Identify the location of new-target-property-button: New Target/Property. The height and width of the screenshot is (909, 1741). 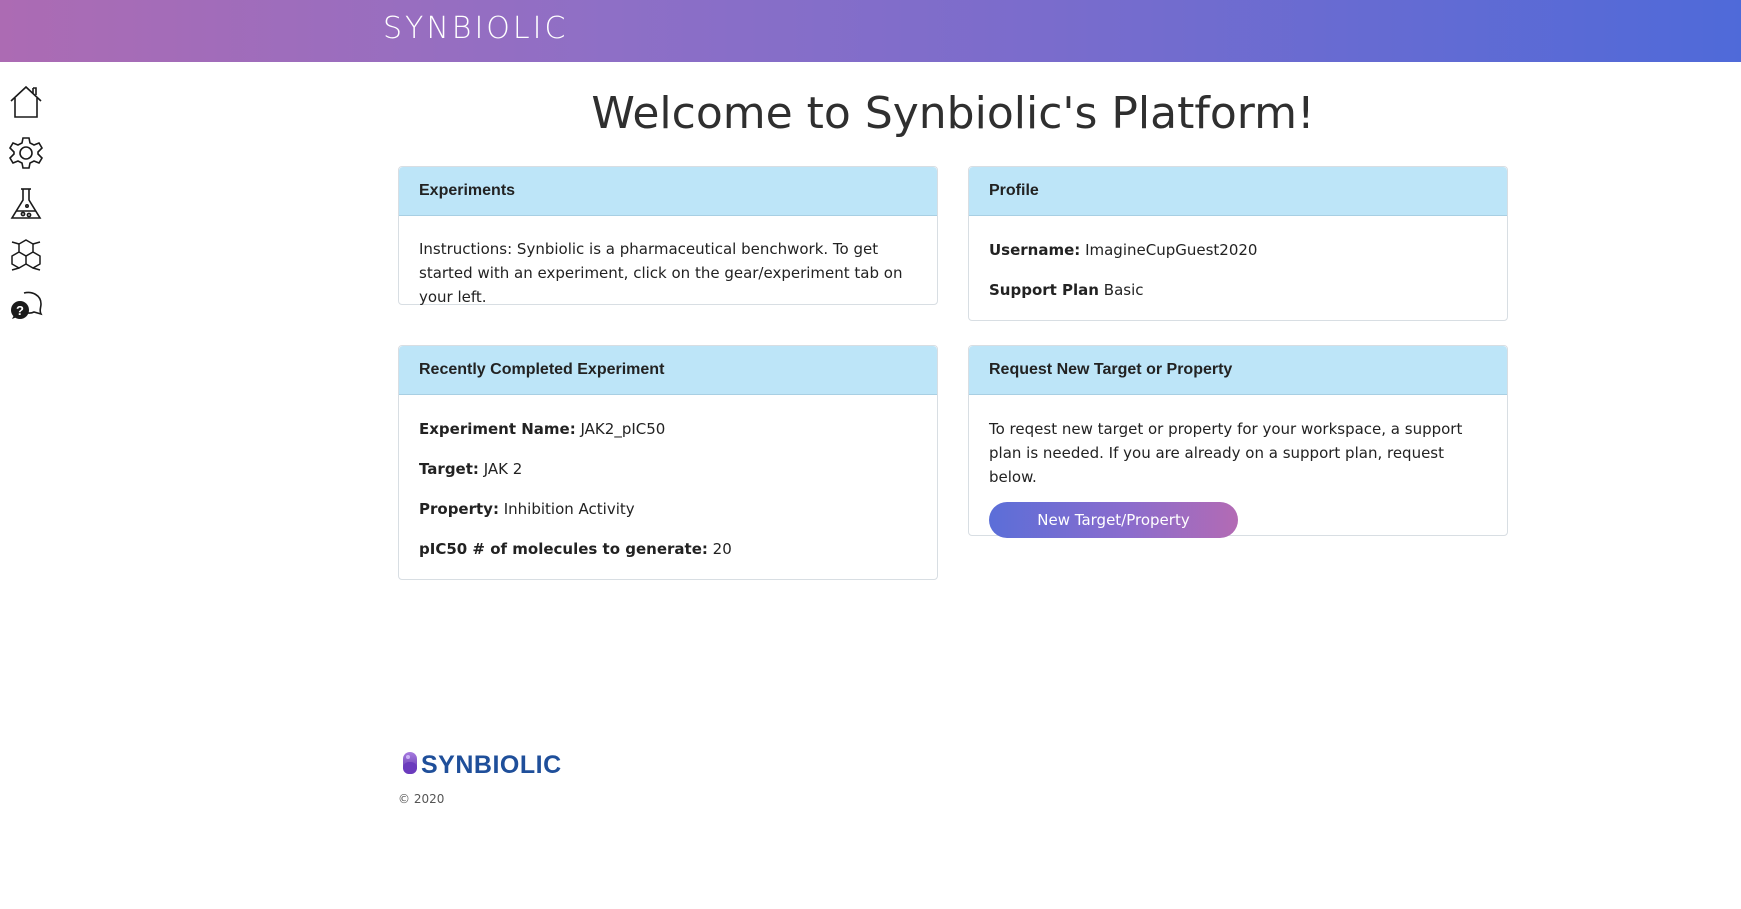
(1113, 520).